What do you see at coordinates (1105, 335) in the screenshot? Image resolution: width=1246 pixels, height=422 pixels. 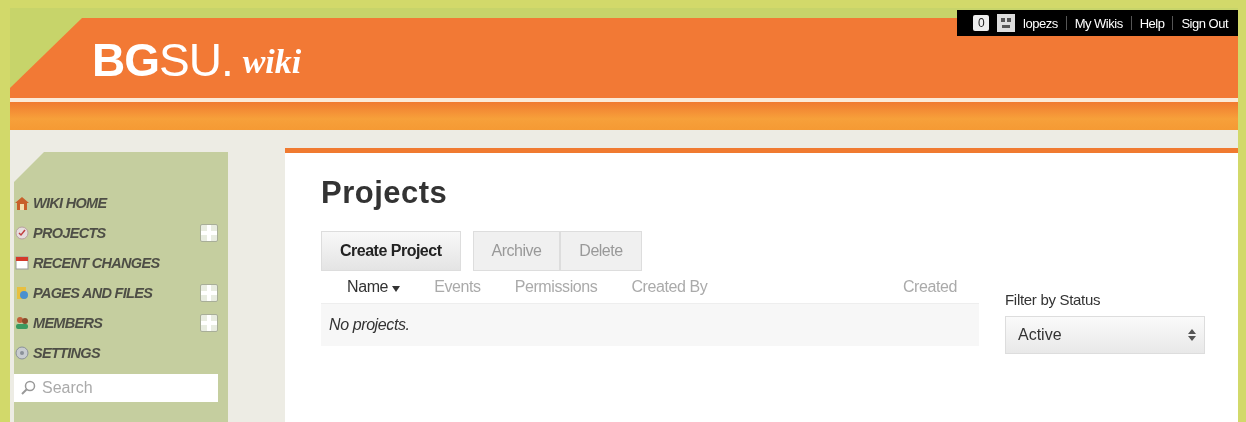 I see `status-select: Active` at bounding box center [1105, 335].